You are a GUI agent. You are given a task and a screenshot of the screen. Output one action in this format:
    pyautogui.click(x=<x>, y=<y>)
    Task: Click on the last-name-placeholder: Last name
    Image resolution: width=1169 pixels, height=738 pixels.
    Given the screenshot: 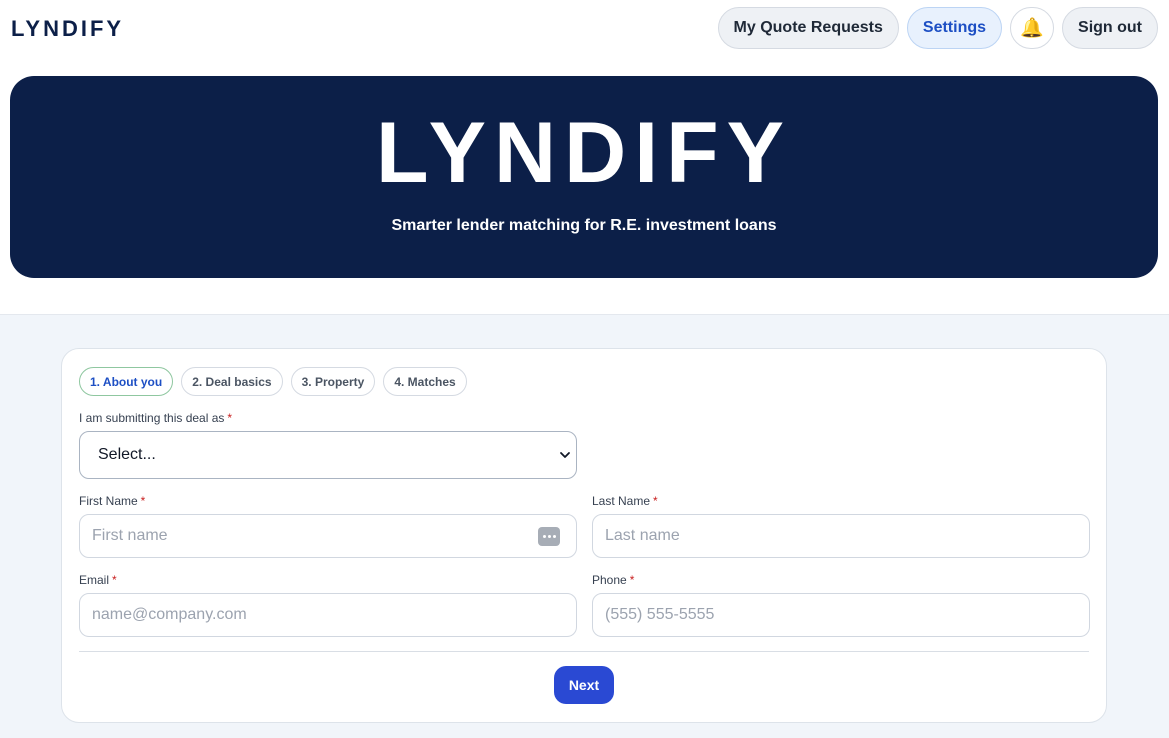 What is the action you would take?
    pyautogui.click(x=642, y=535)
    